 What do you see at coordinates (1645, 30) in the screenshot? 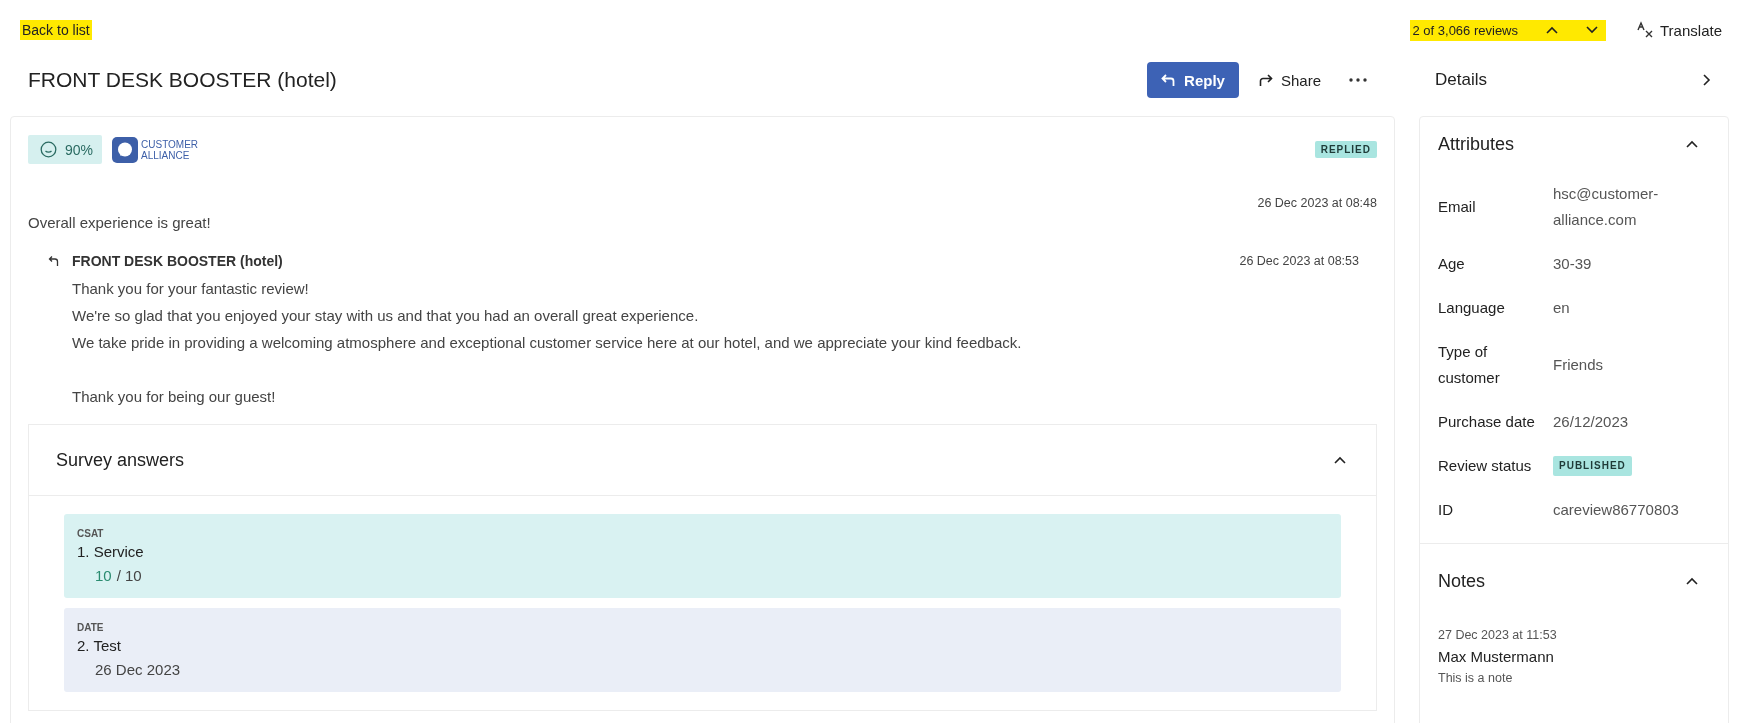
I see `translate-icon` at bounding box center [1645, 30].